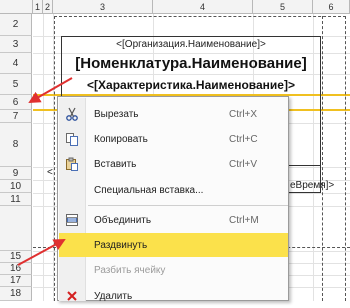 This screenshot has width=350, height=308. What do you see at coordinates (305, 179) in the screenshot?
I see `row9-cell-frame` at bounding box center [305, 179].